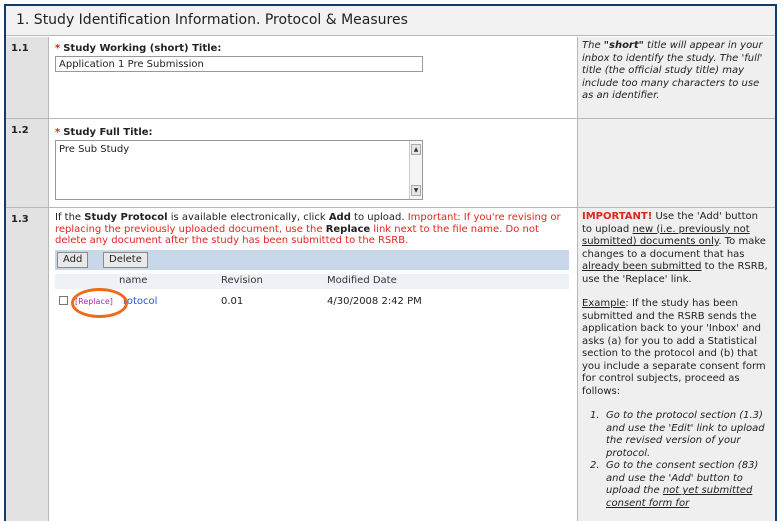  Describe the element at coordinates (617, 216) in the screenshot. I see `important-label: IMPORTANT!` at that location.